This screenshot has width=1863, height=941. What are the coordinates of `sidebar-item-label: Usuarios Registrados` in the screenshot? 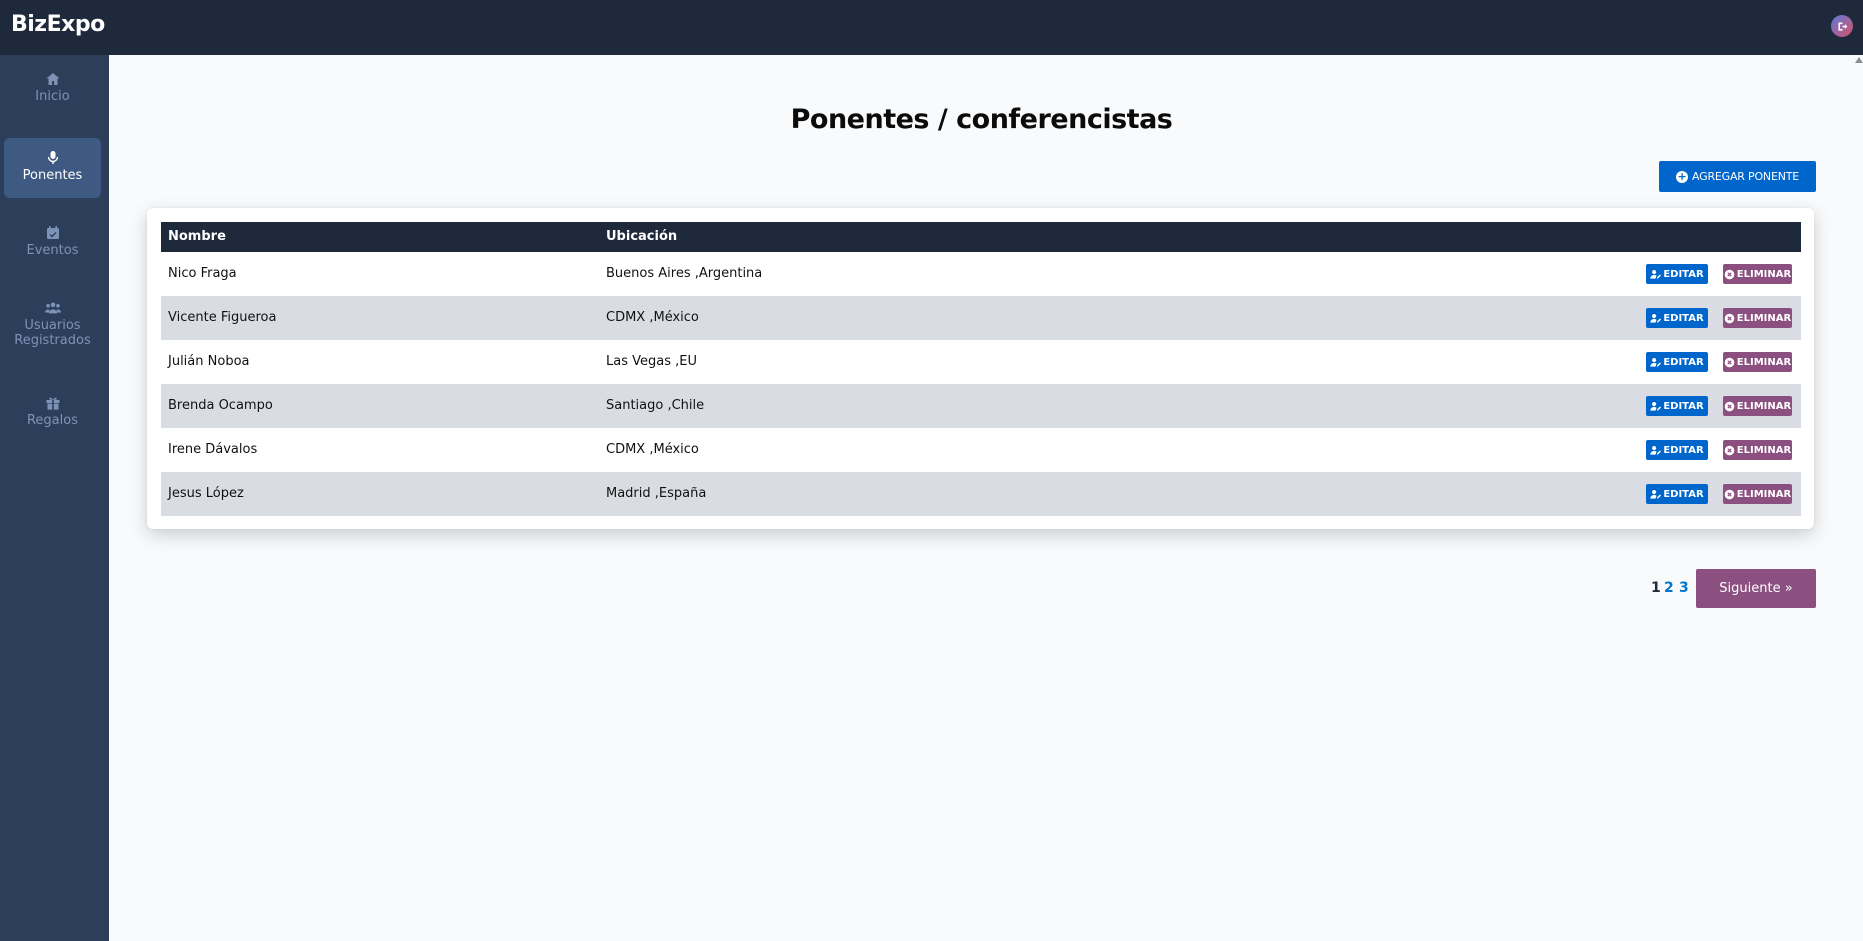 It's located at (52, 333).